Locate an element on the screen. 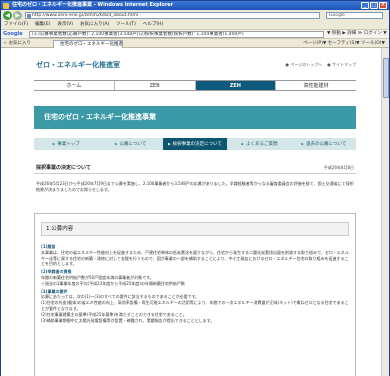 The image size is (390, 376). google-toolbar-buttons: ▼ 移動 ▶ 詳細 ≫ ログイン ▼ is located at coordinates (357, 34).